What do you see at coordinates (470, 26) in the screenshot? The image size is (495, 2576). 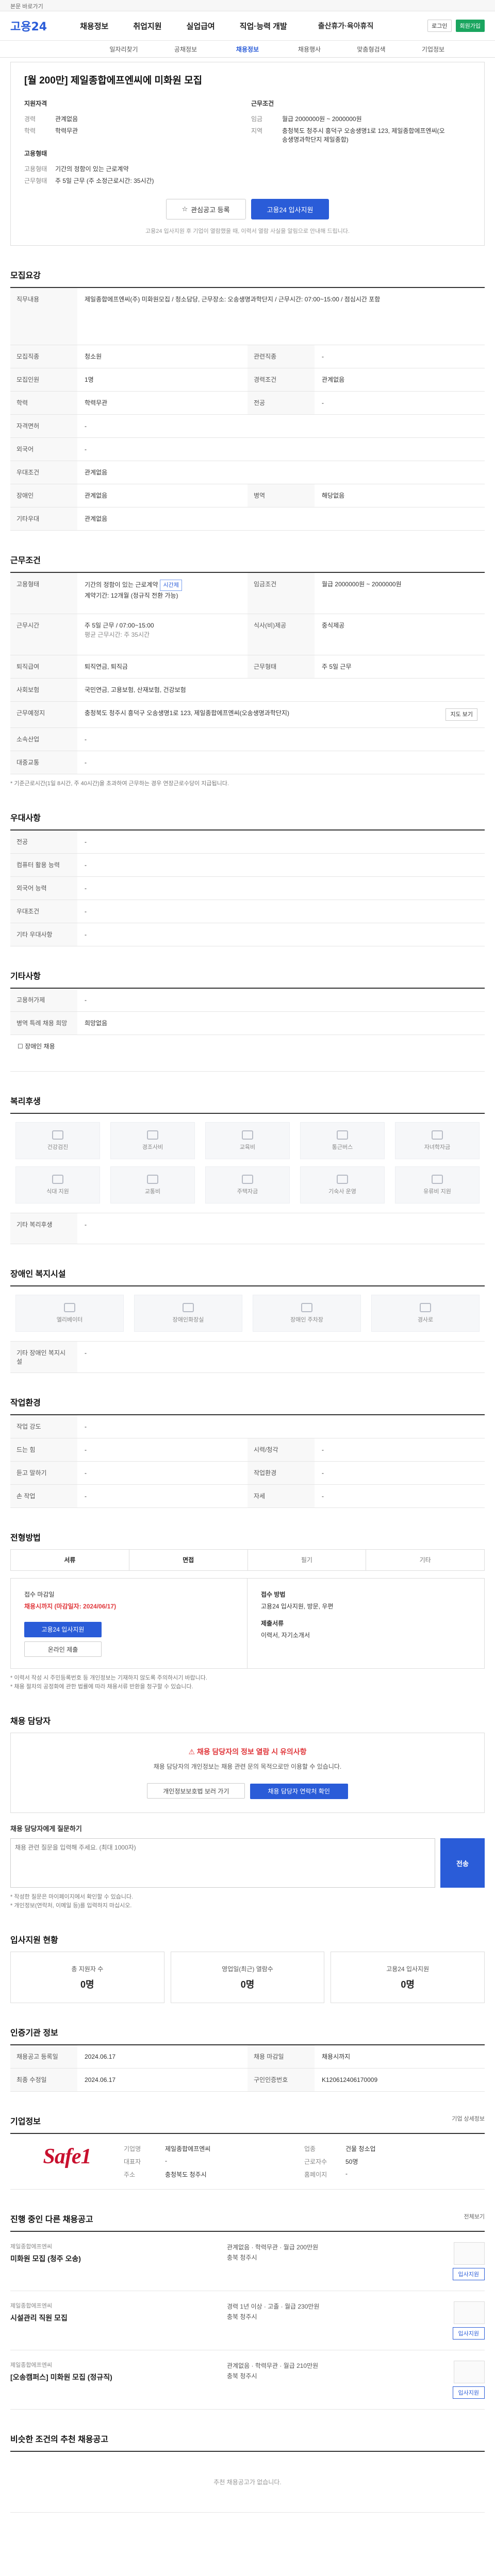 I see `signup-link: 회원가입` at bounding box center [470, 26].